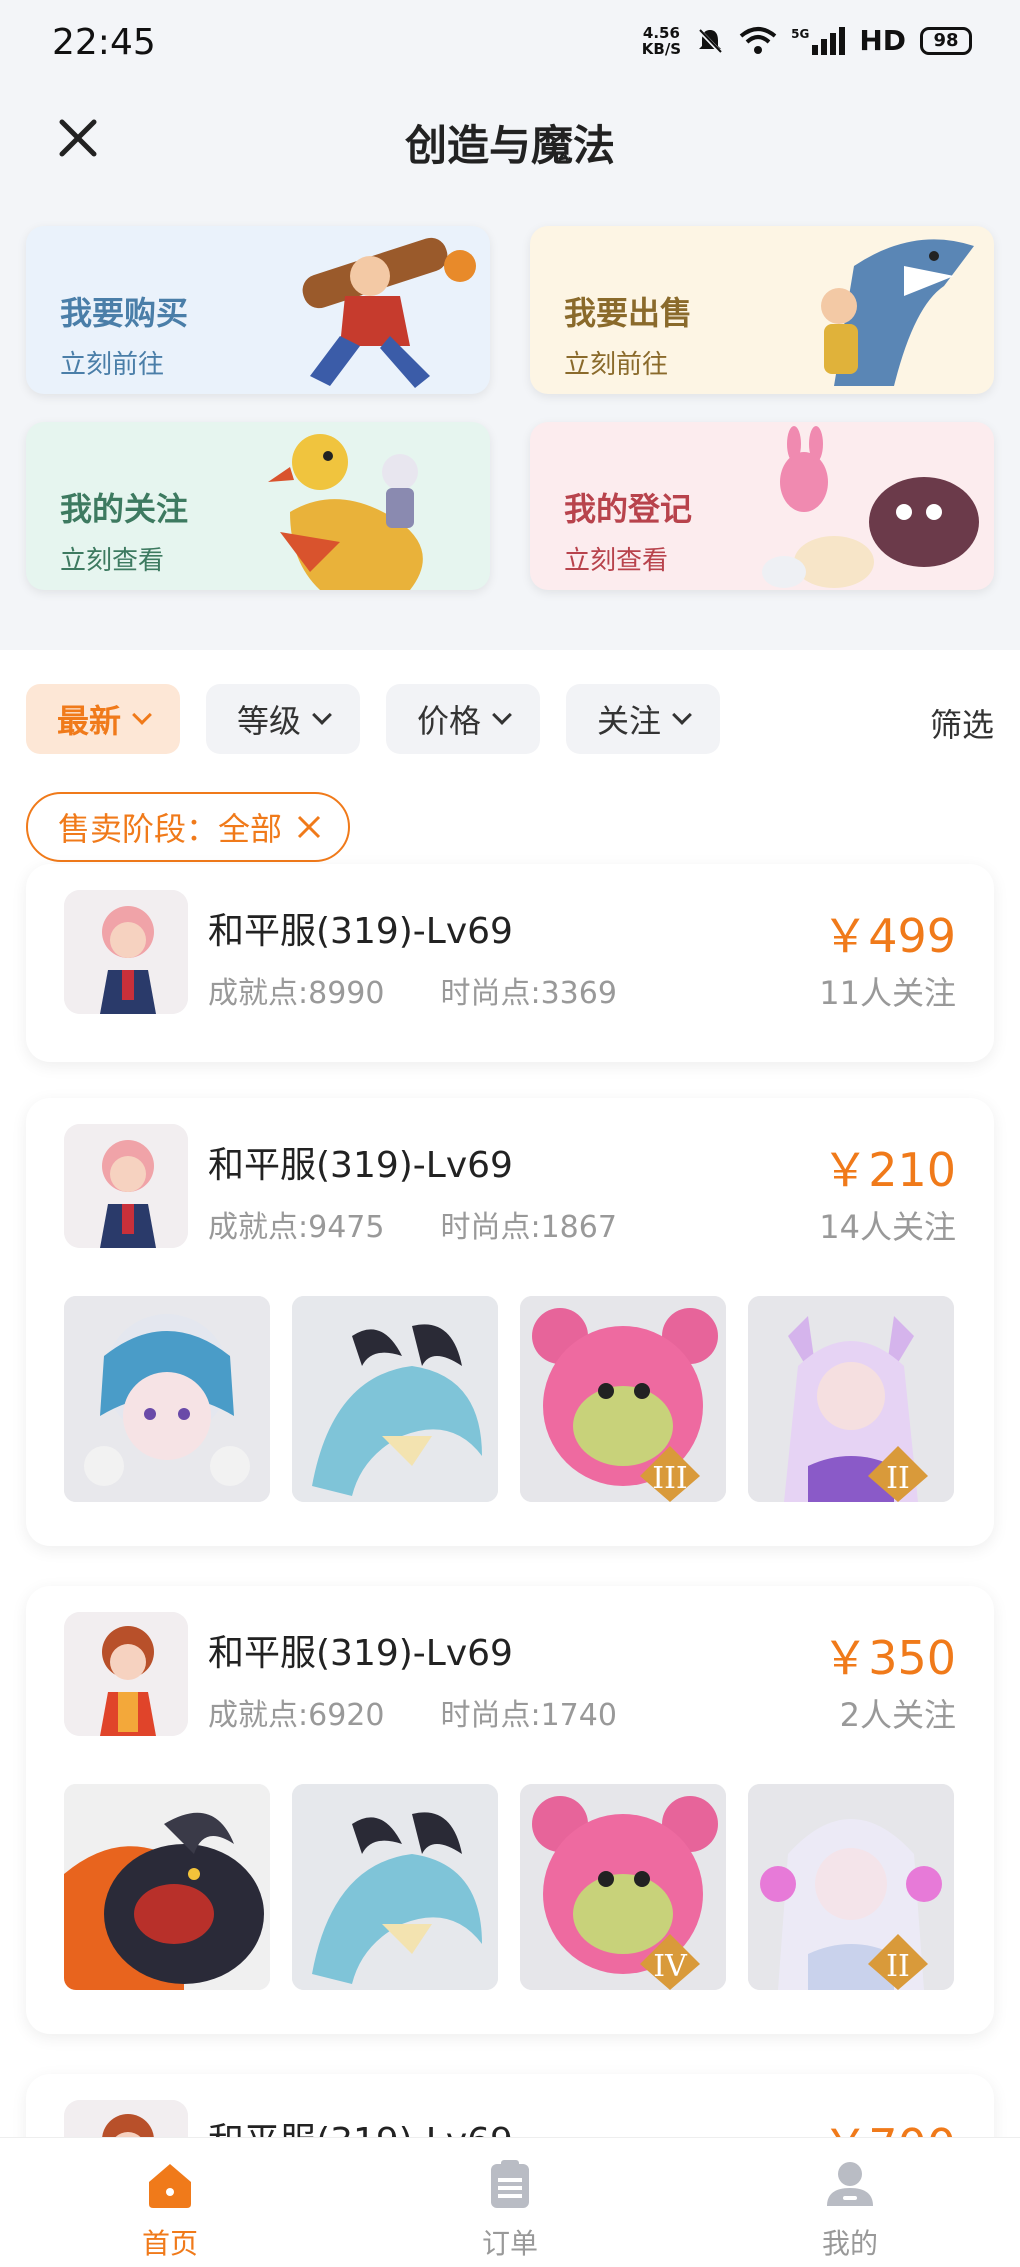  Describe the element at coordinates (762, 310) in the screenshot. I see `sell-entry-card: 我要出售 立刻前往` at that location.